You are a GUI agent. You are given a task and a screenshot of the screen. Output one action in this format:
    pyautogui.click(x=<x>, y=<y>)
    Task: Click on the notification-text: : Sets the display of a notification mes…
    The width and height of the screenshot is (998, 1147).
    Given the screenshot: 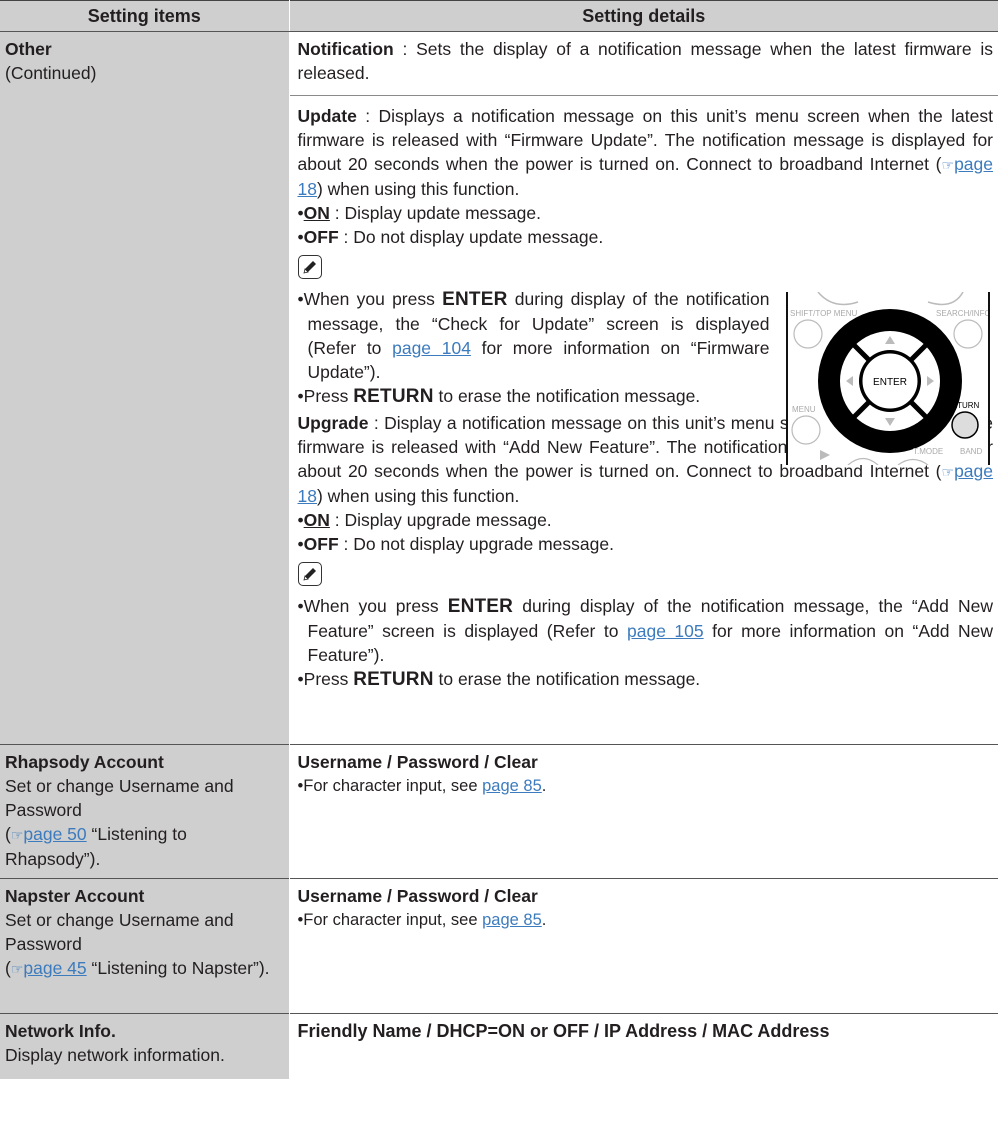 What is the action you would take?
    pyautogui.click(x=645, y=61)
    